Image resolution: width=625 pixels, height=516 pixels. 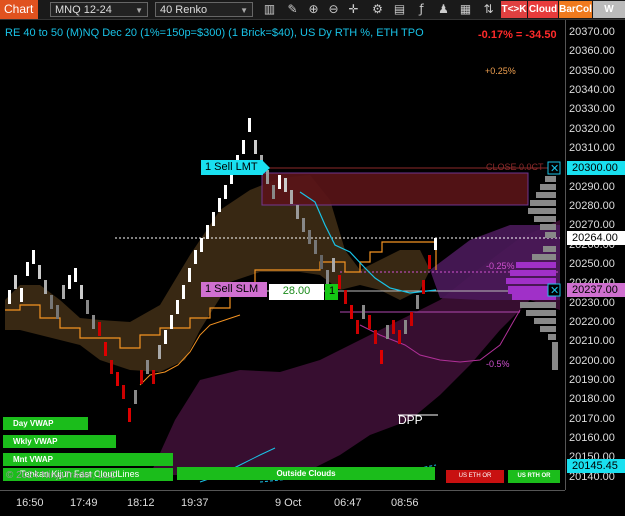 I want to click on price-tick: 20250.00, so click(x=592, y=263).